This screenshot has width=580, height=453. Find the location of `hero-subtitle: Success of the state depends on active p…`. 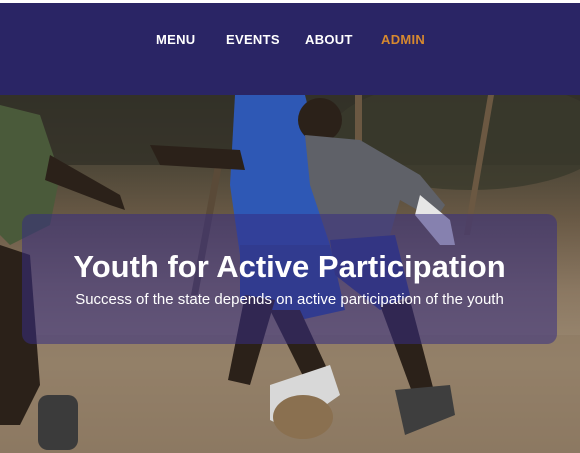

hero-subtitle: Success of the state depends on active p… is located at coordinates (289, 299).